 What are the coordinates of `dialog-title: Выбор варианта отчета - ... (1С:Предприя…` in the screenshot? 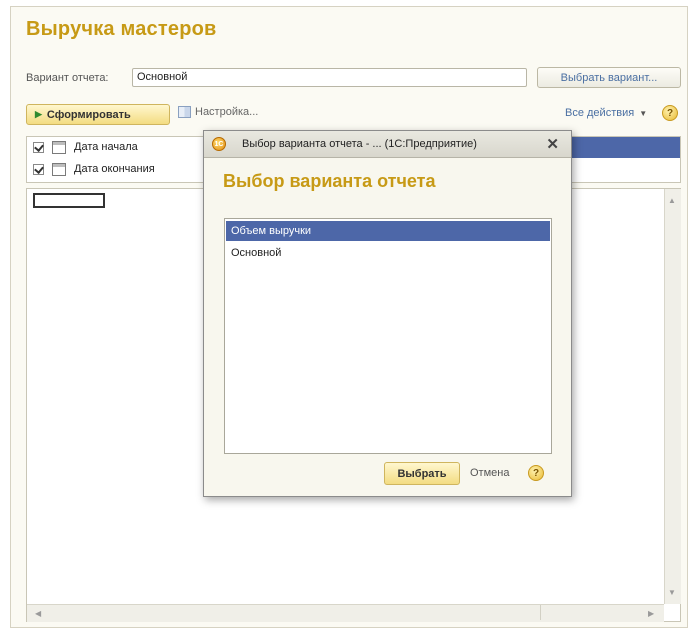 It's located at (359, 144).